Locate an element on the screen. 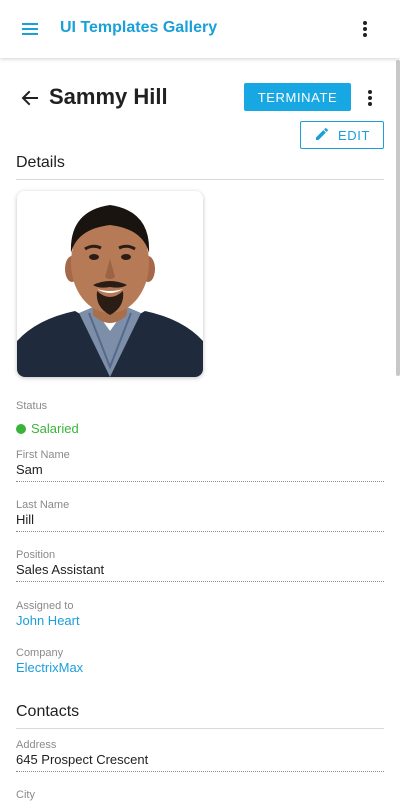 The width and height of the screenshot is (400, 802). back-arrow-icon is located at coordinates (30, 98).